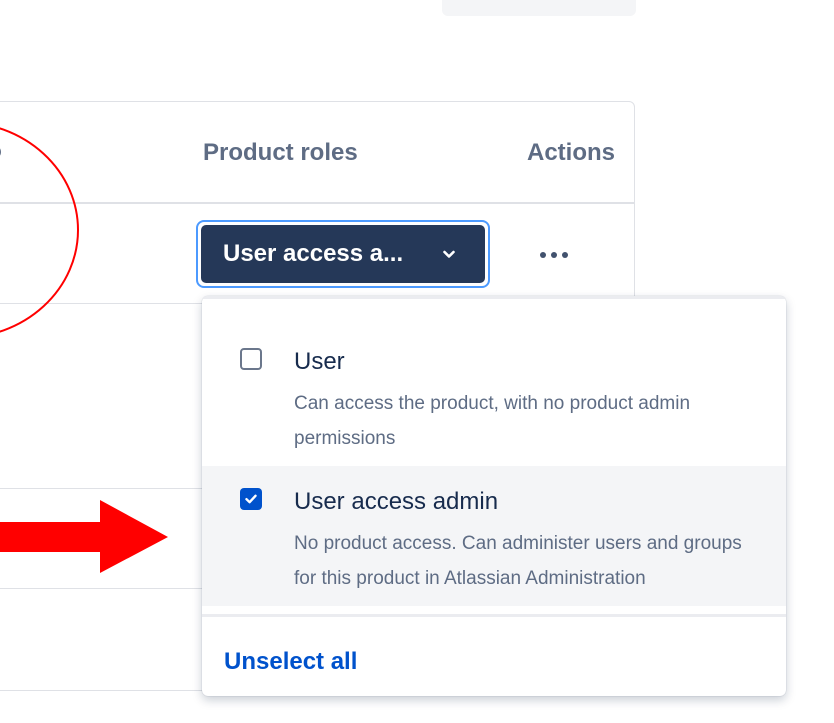 The image size is (834, 723). What do you see at coordinates (539, 8) in the screenshot?
I see `top-toolbar-control` at bounding box center [539, 8].